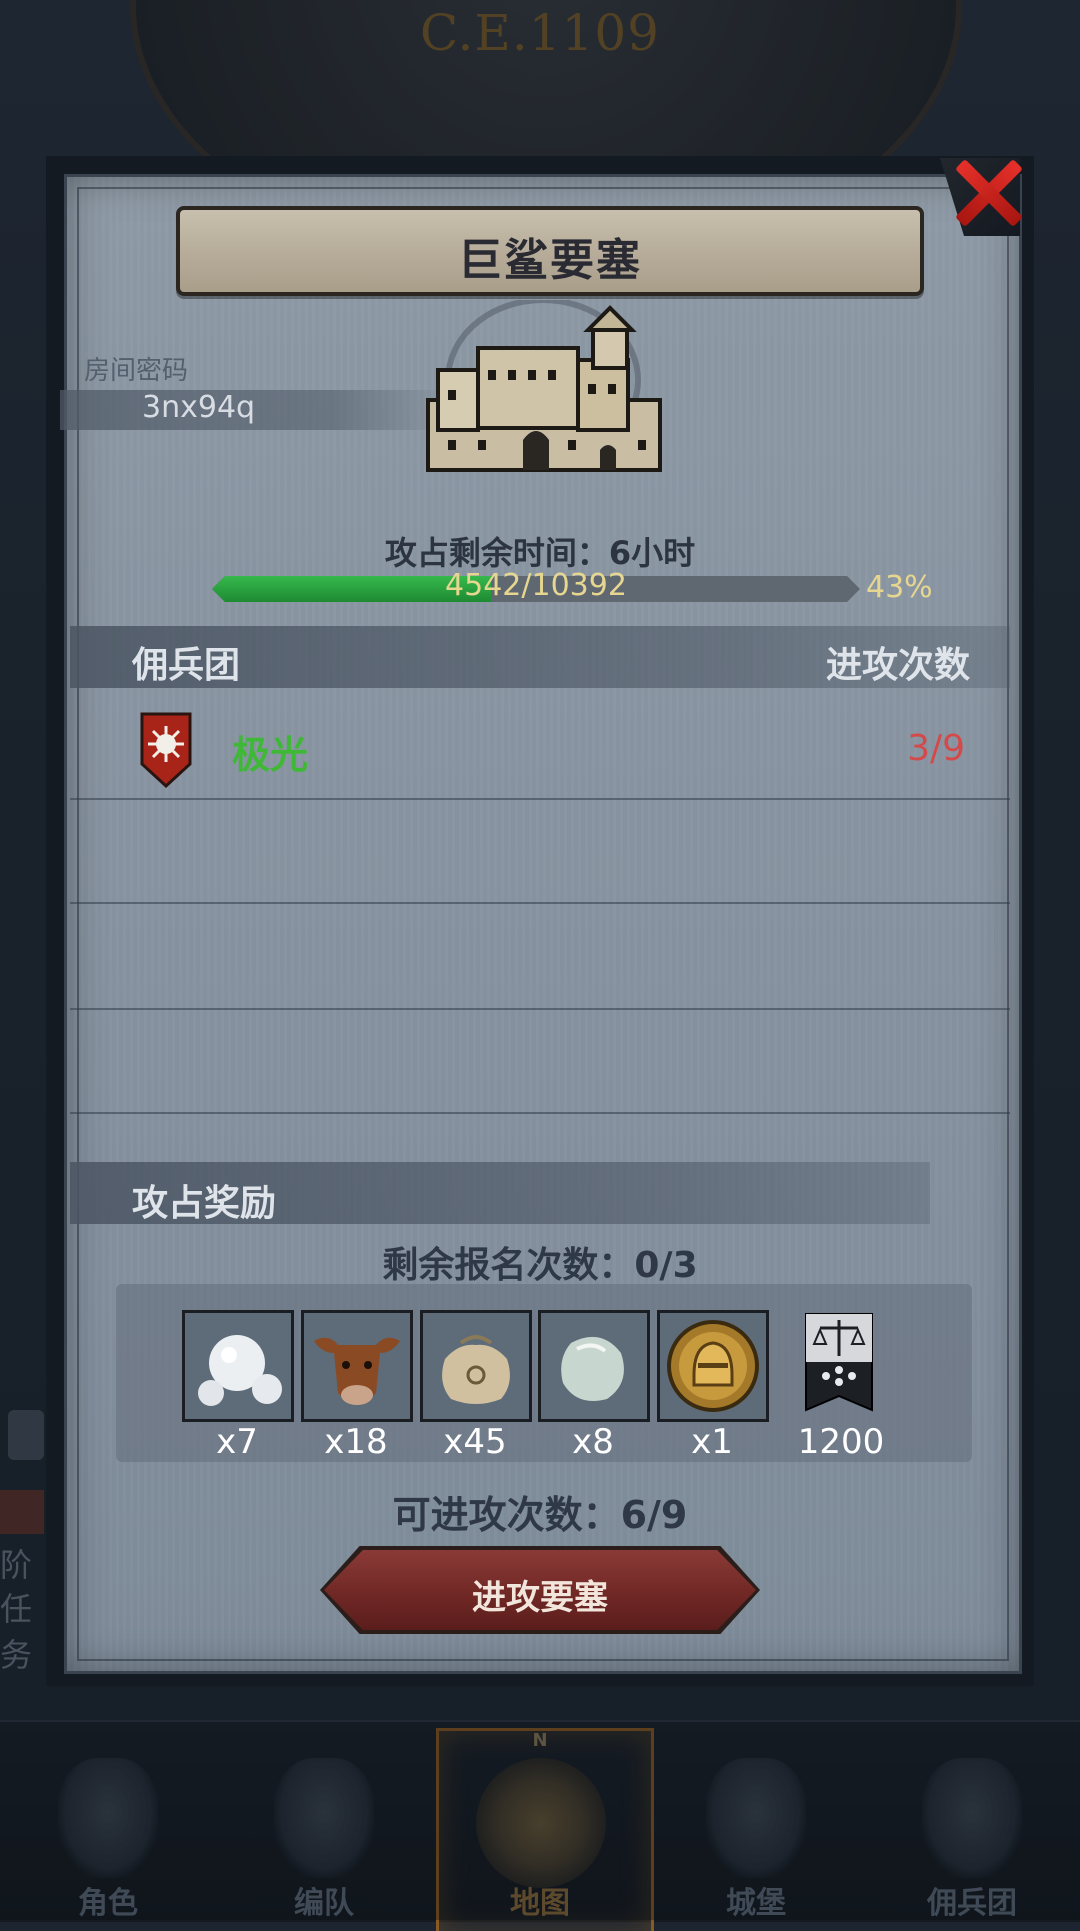 Image resolution: width=1080 pixels, height=1931 pixels. Describe the element at coordinates (839, 1363) in the screenshot. I see `scales-banner-icon` at that location.